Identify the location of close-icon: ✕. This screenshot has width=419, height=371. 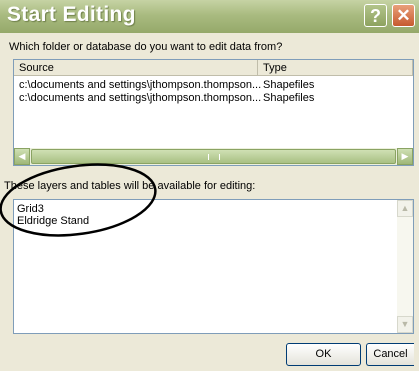
(403, 15).